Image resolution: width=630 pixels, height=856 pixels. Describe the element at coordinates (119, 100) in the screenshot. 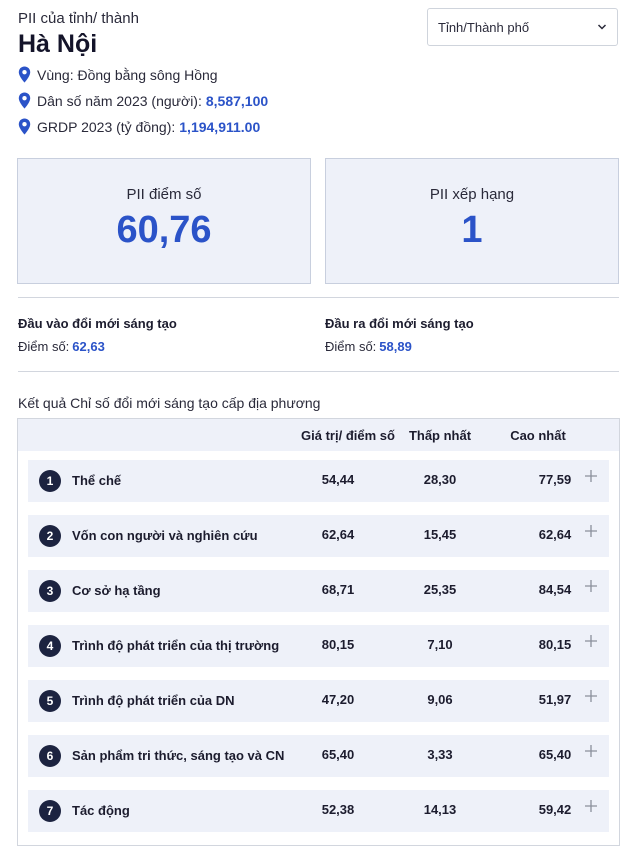

I see `meta-population-label: Dân số năm 2023 (người):` at that location.